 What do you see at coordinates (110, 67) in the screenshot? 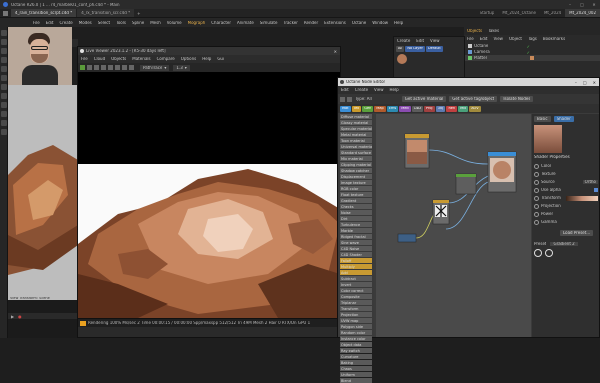
I see `lock-icon` at bounding box center [110, 67].